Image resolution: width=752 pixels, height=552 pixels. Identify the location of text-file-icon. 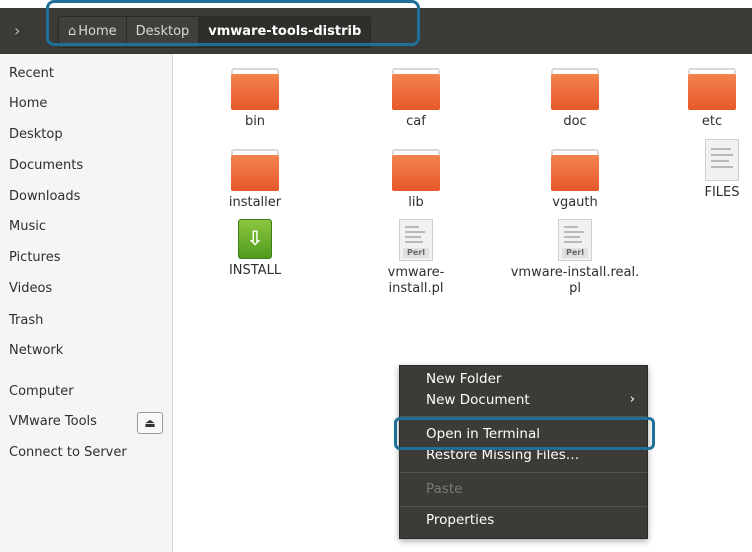
(722, 160).